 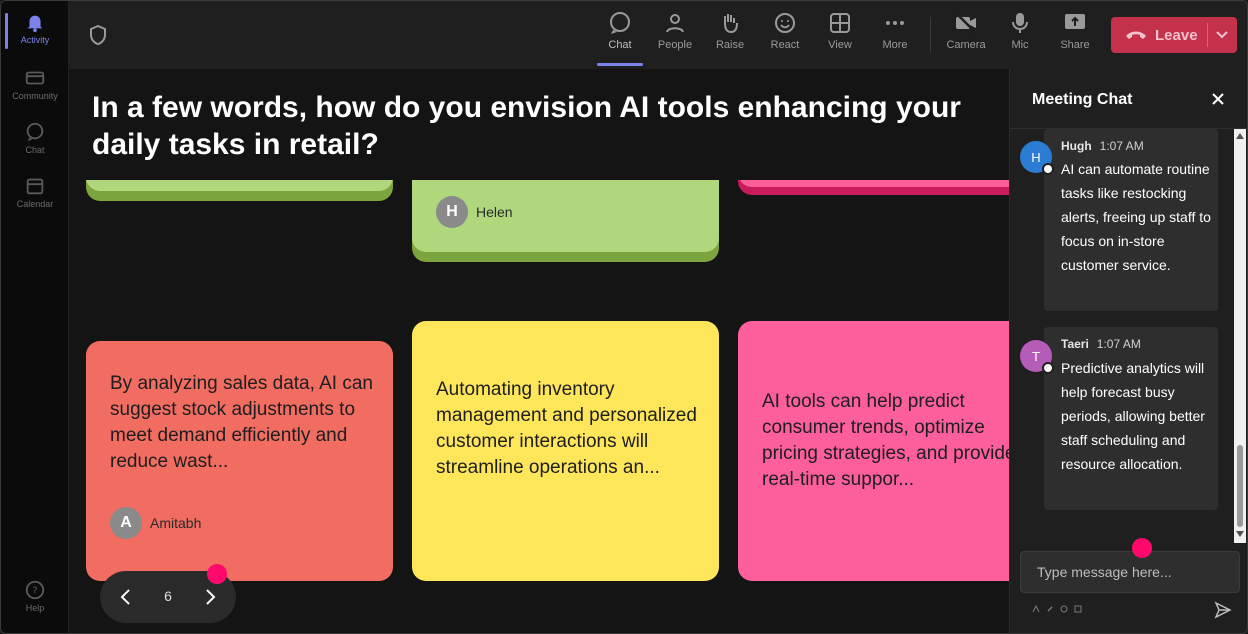 I want to click on sender-name: Taeri, so click(x=1075, y=344).